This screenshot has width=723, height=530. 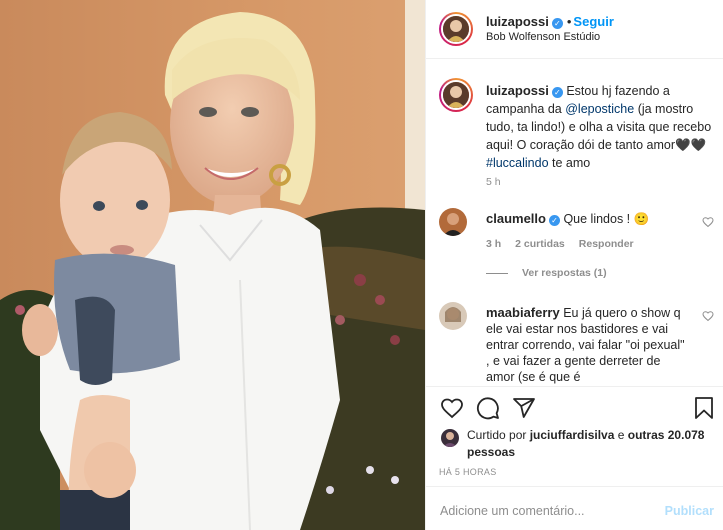 I want to click on bookmark-icon, so click(x=704, y=408).